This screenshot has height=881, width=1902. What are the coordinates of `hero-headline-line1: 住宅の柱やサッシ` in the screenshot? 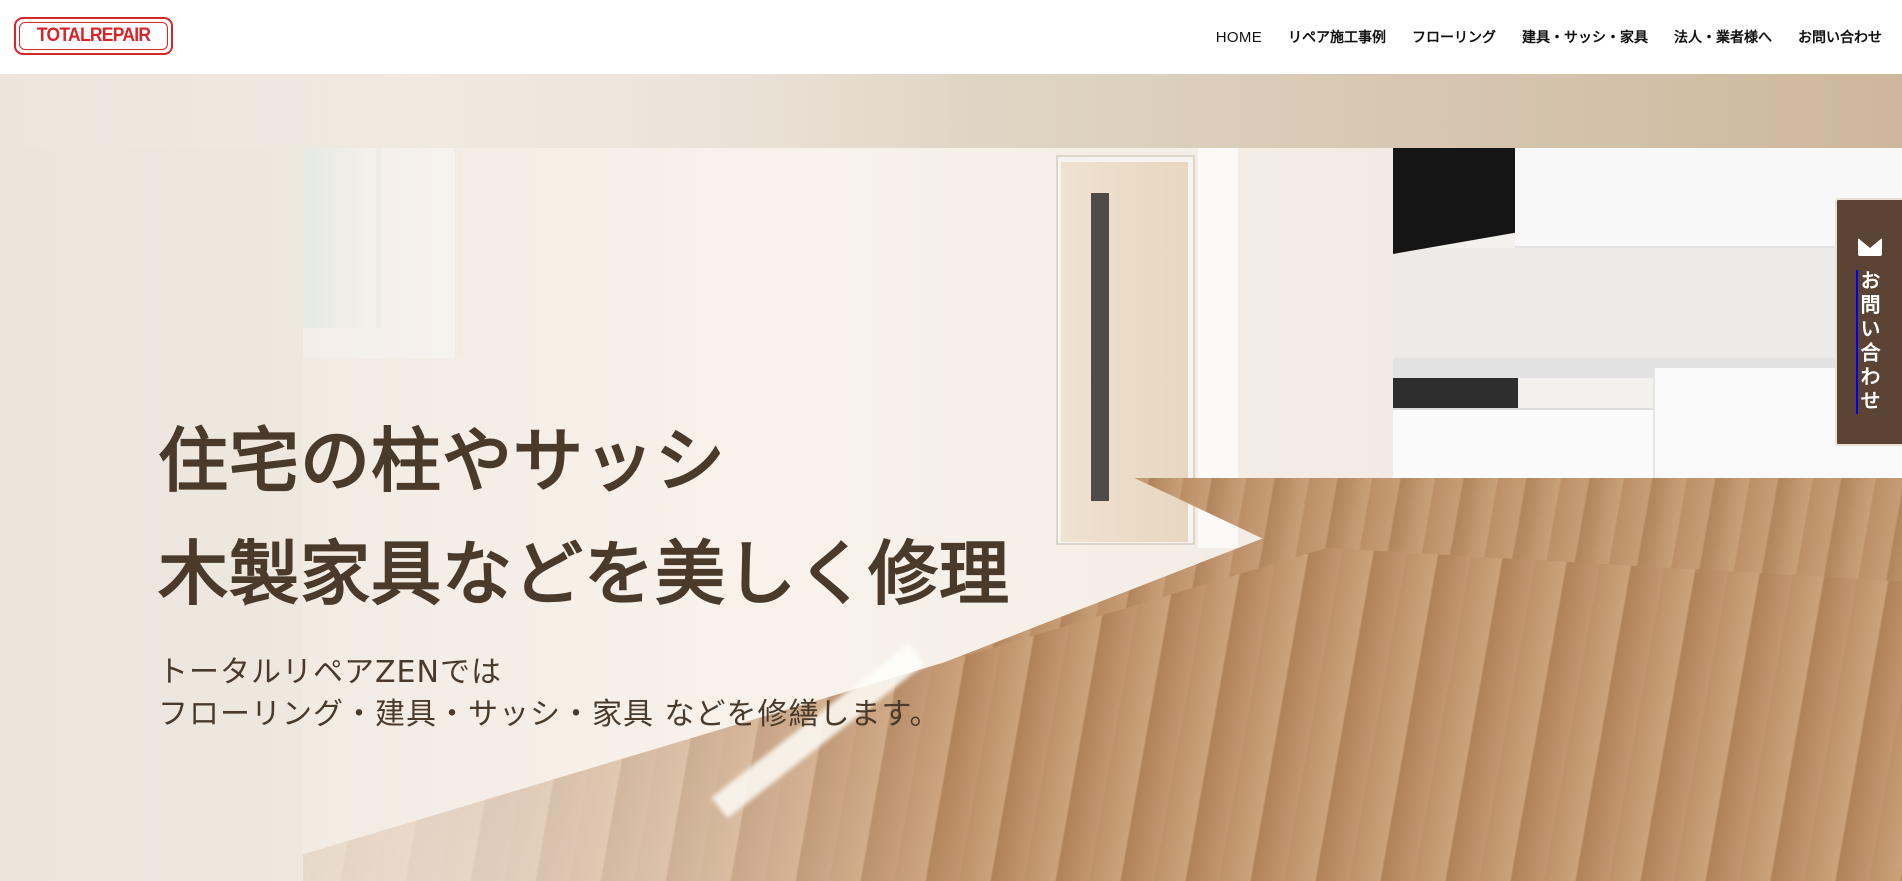 It's located at (442, 461).